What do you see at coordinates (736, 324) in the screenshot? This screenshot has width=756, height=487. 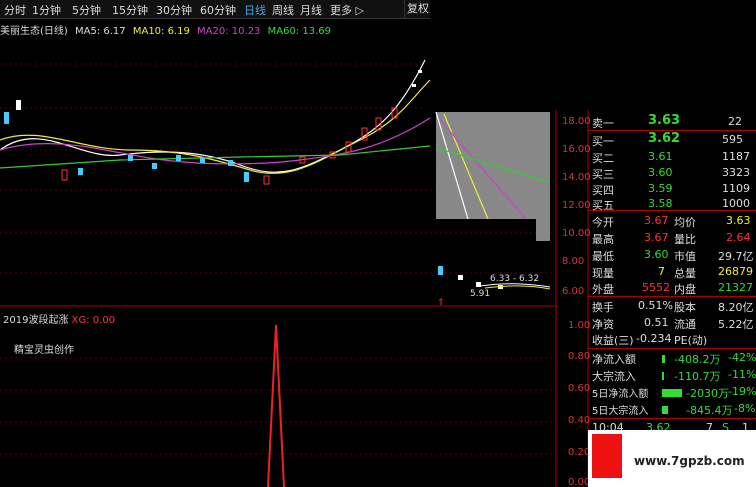 I see `stat-value: 5.22亿` at bounding box center [736, 324].